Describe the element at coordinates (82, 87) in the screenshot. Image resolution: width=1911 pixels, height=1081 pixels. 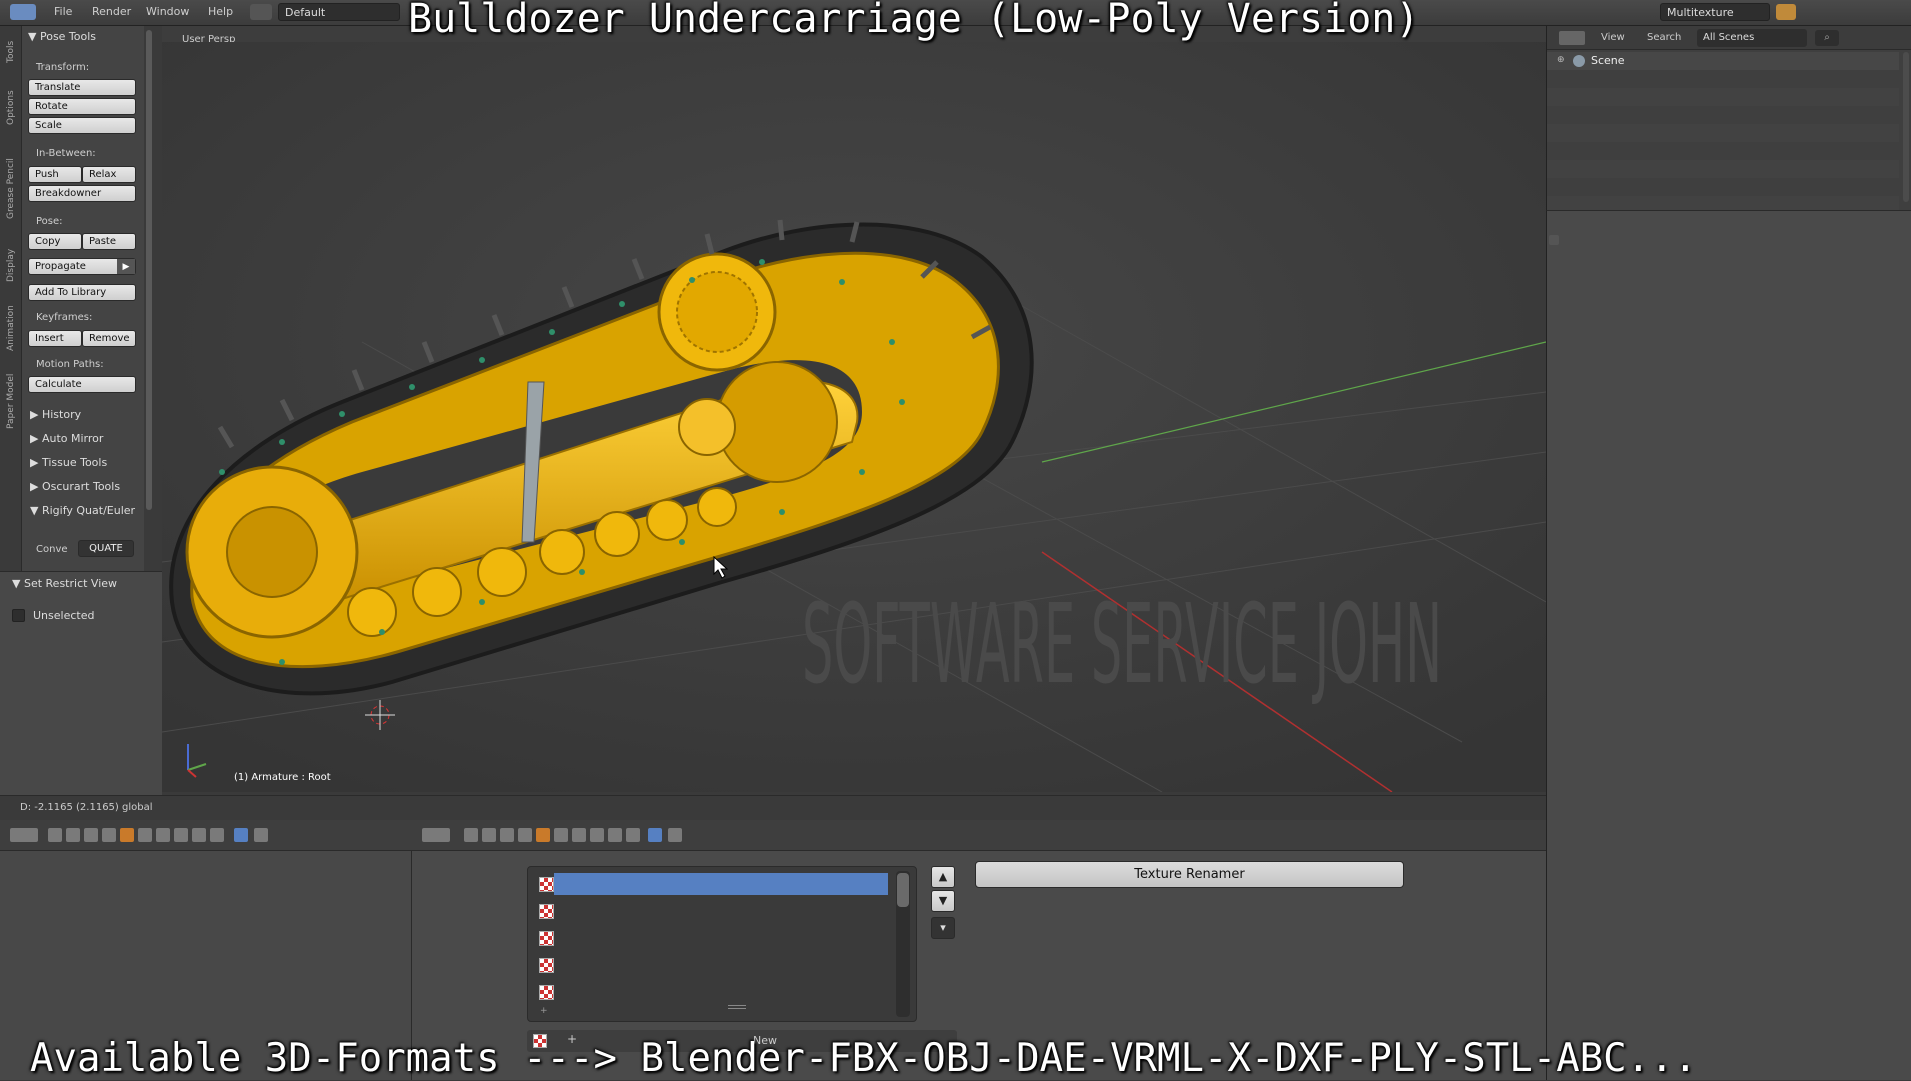
I see `translate-button: Translate` at that location.